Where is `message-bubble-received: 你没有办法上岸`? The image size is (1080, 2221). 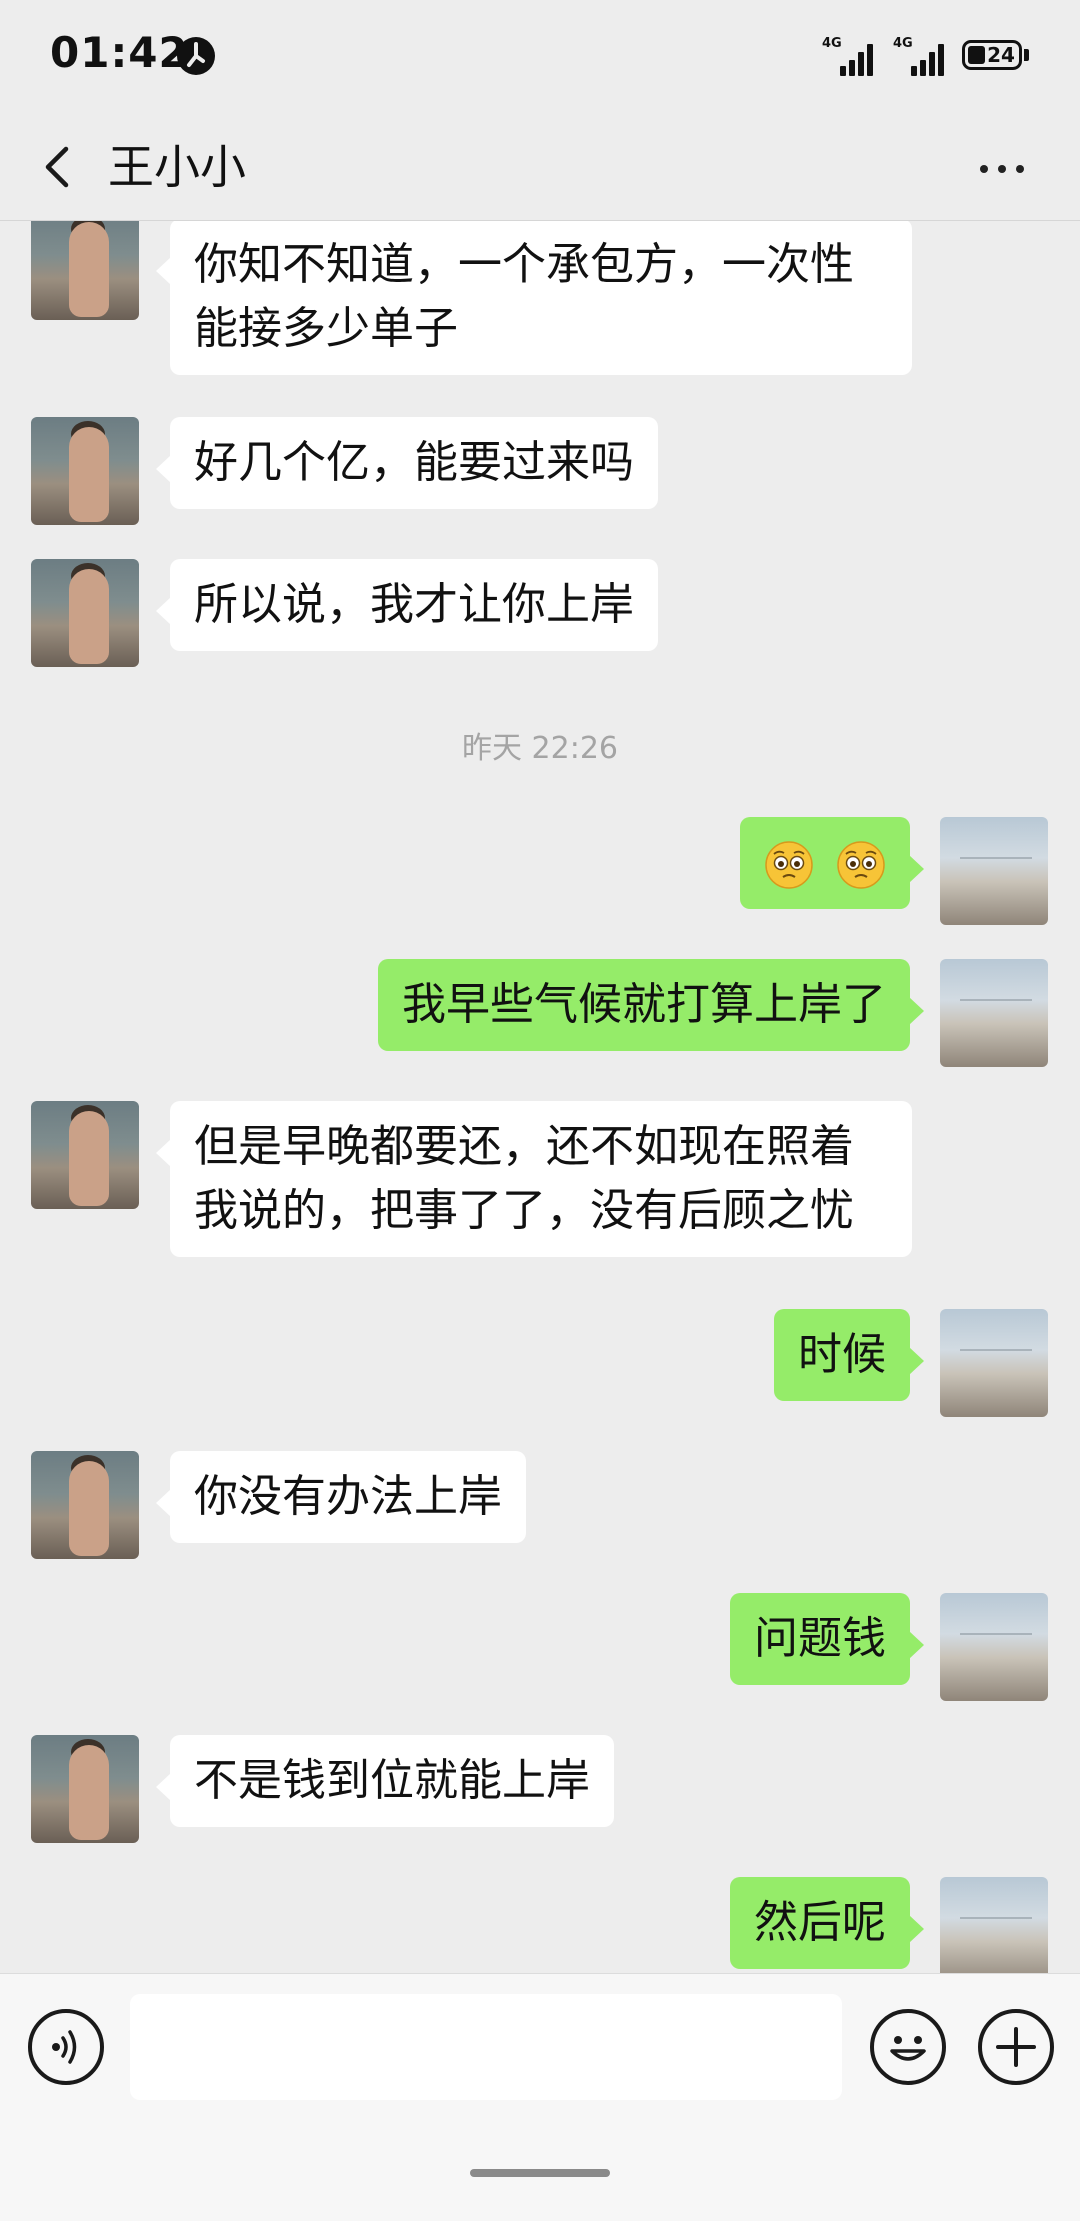
message-bubble-received: 你没有办法上岸 is located at coordinates (341, 1497).